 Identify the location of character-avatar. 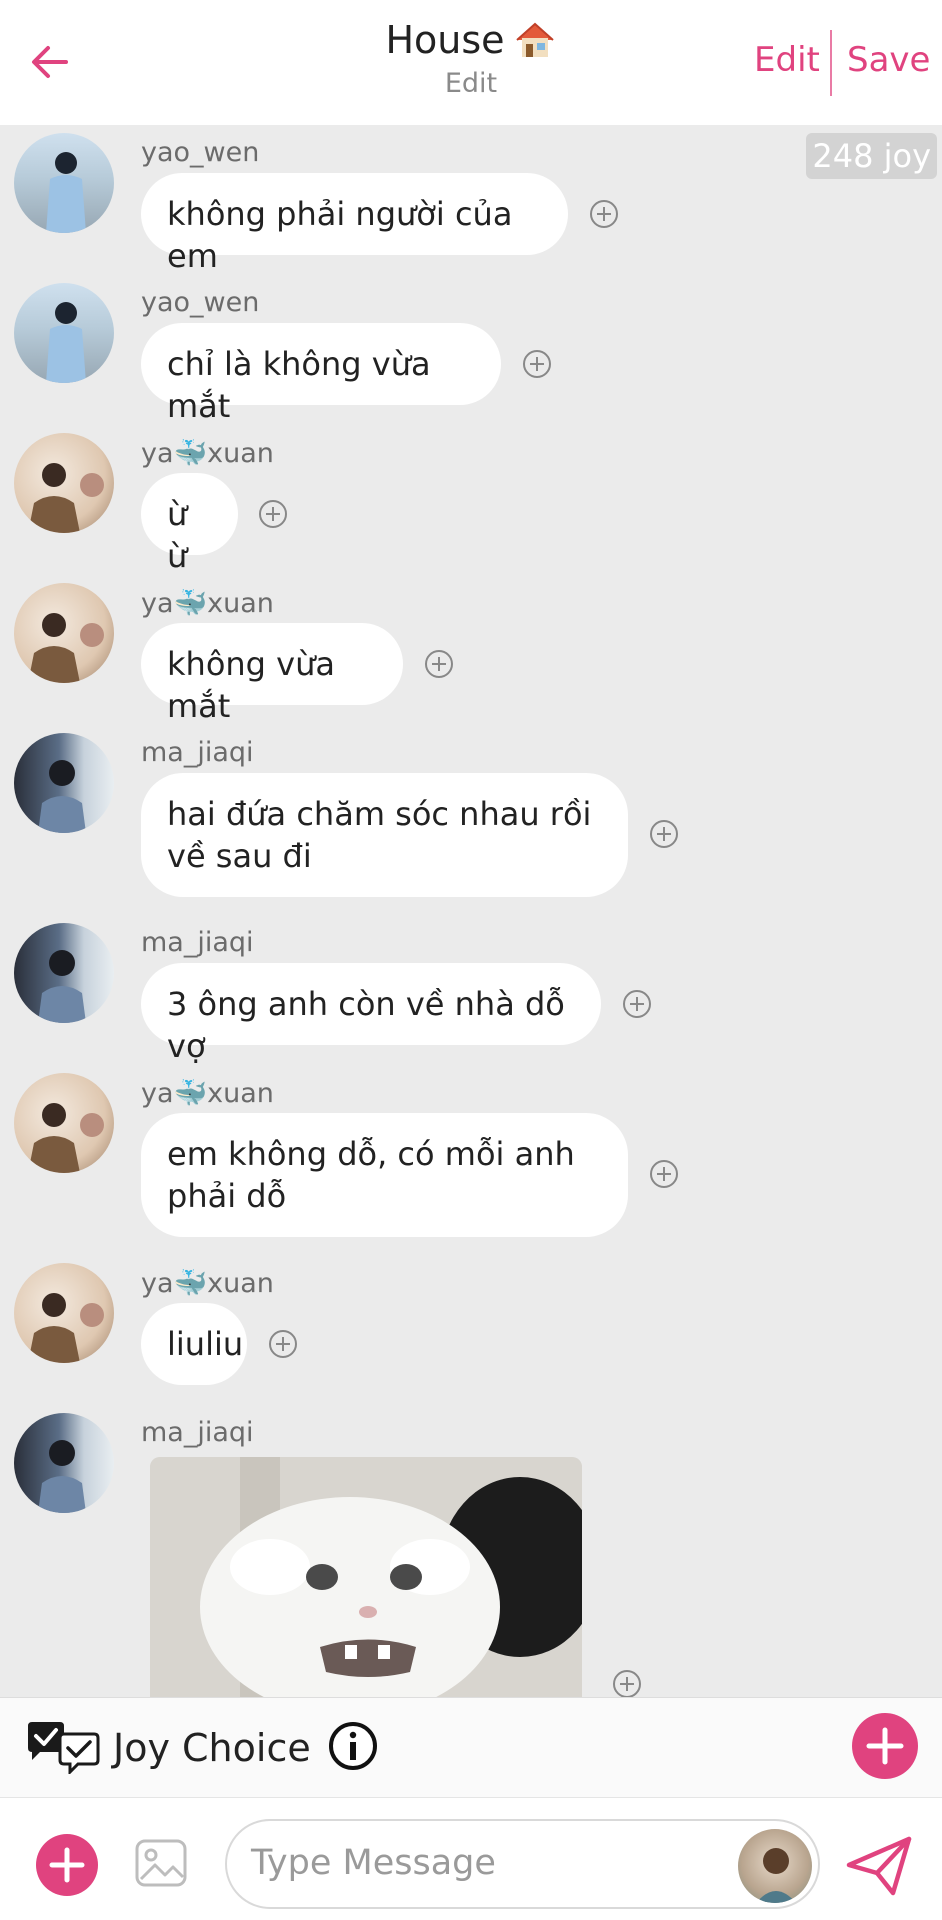
(775, 1866).